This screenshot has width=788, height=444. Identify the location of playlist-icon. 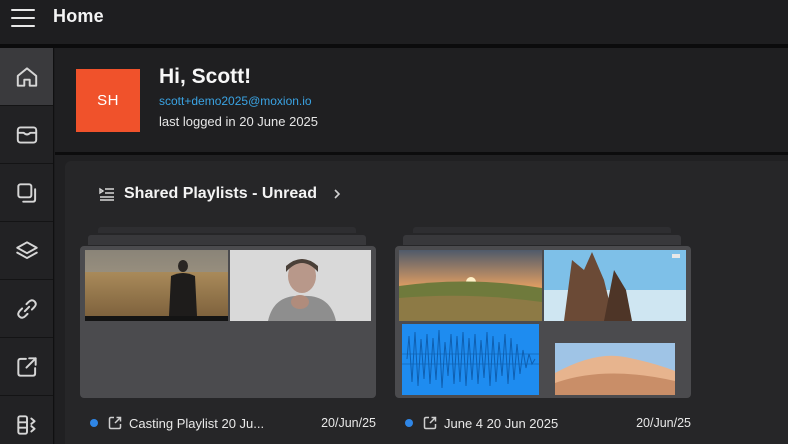
(106, 194).